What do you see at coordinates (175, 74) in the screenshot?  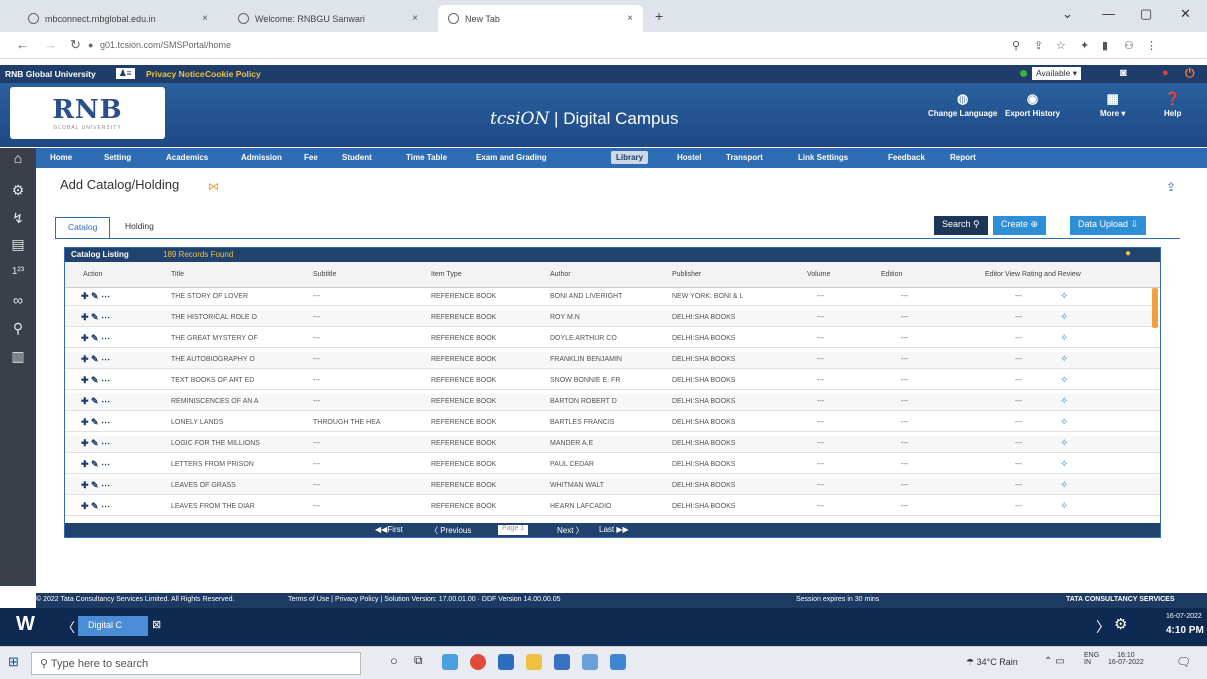 I see `privacy-notice-link: Privacy Notice` at bounding box center [175, 74].